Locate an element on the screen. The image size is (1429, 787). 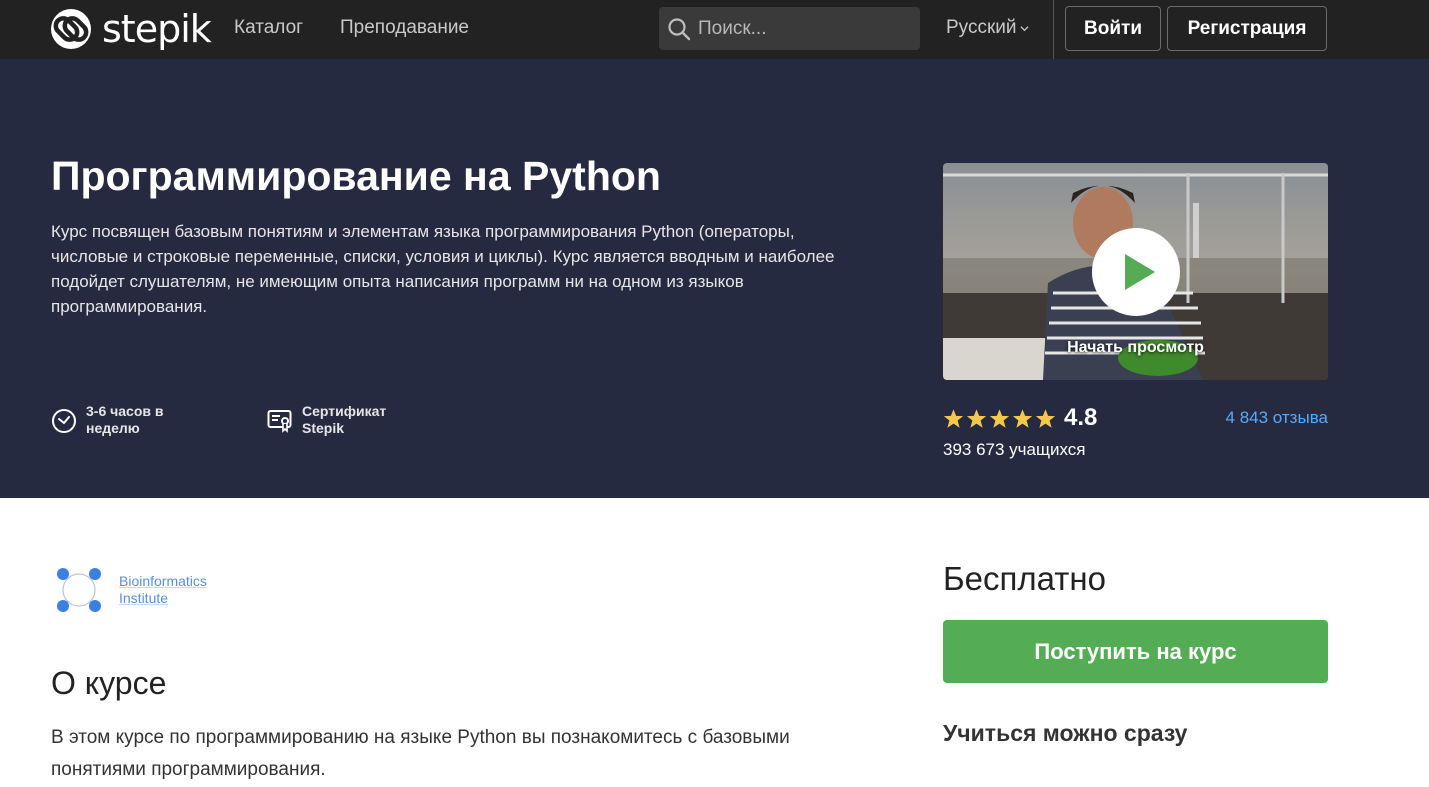
workload-line-1: 3-6 часов в is located at coordinates (125, 411).